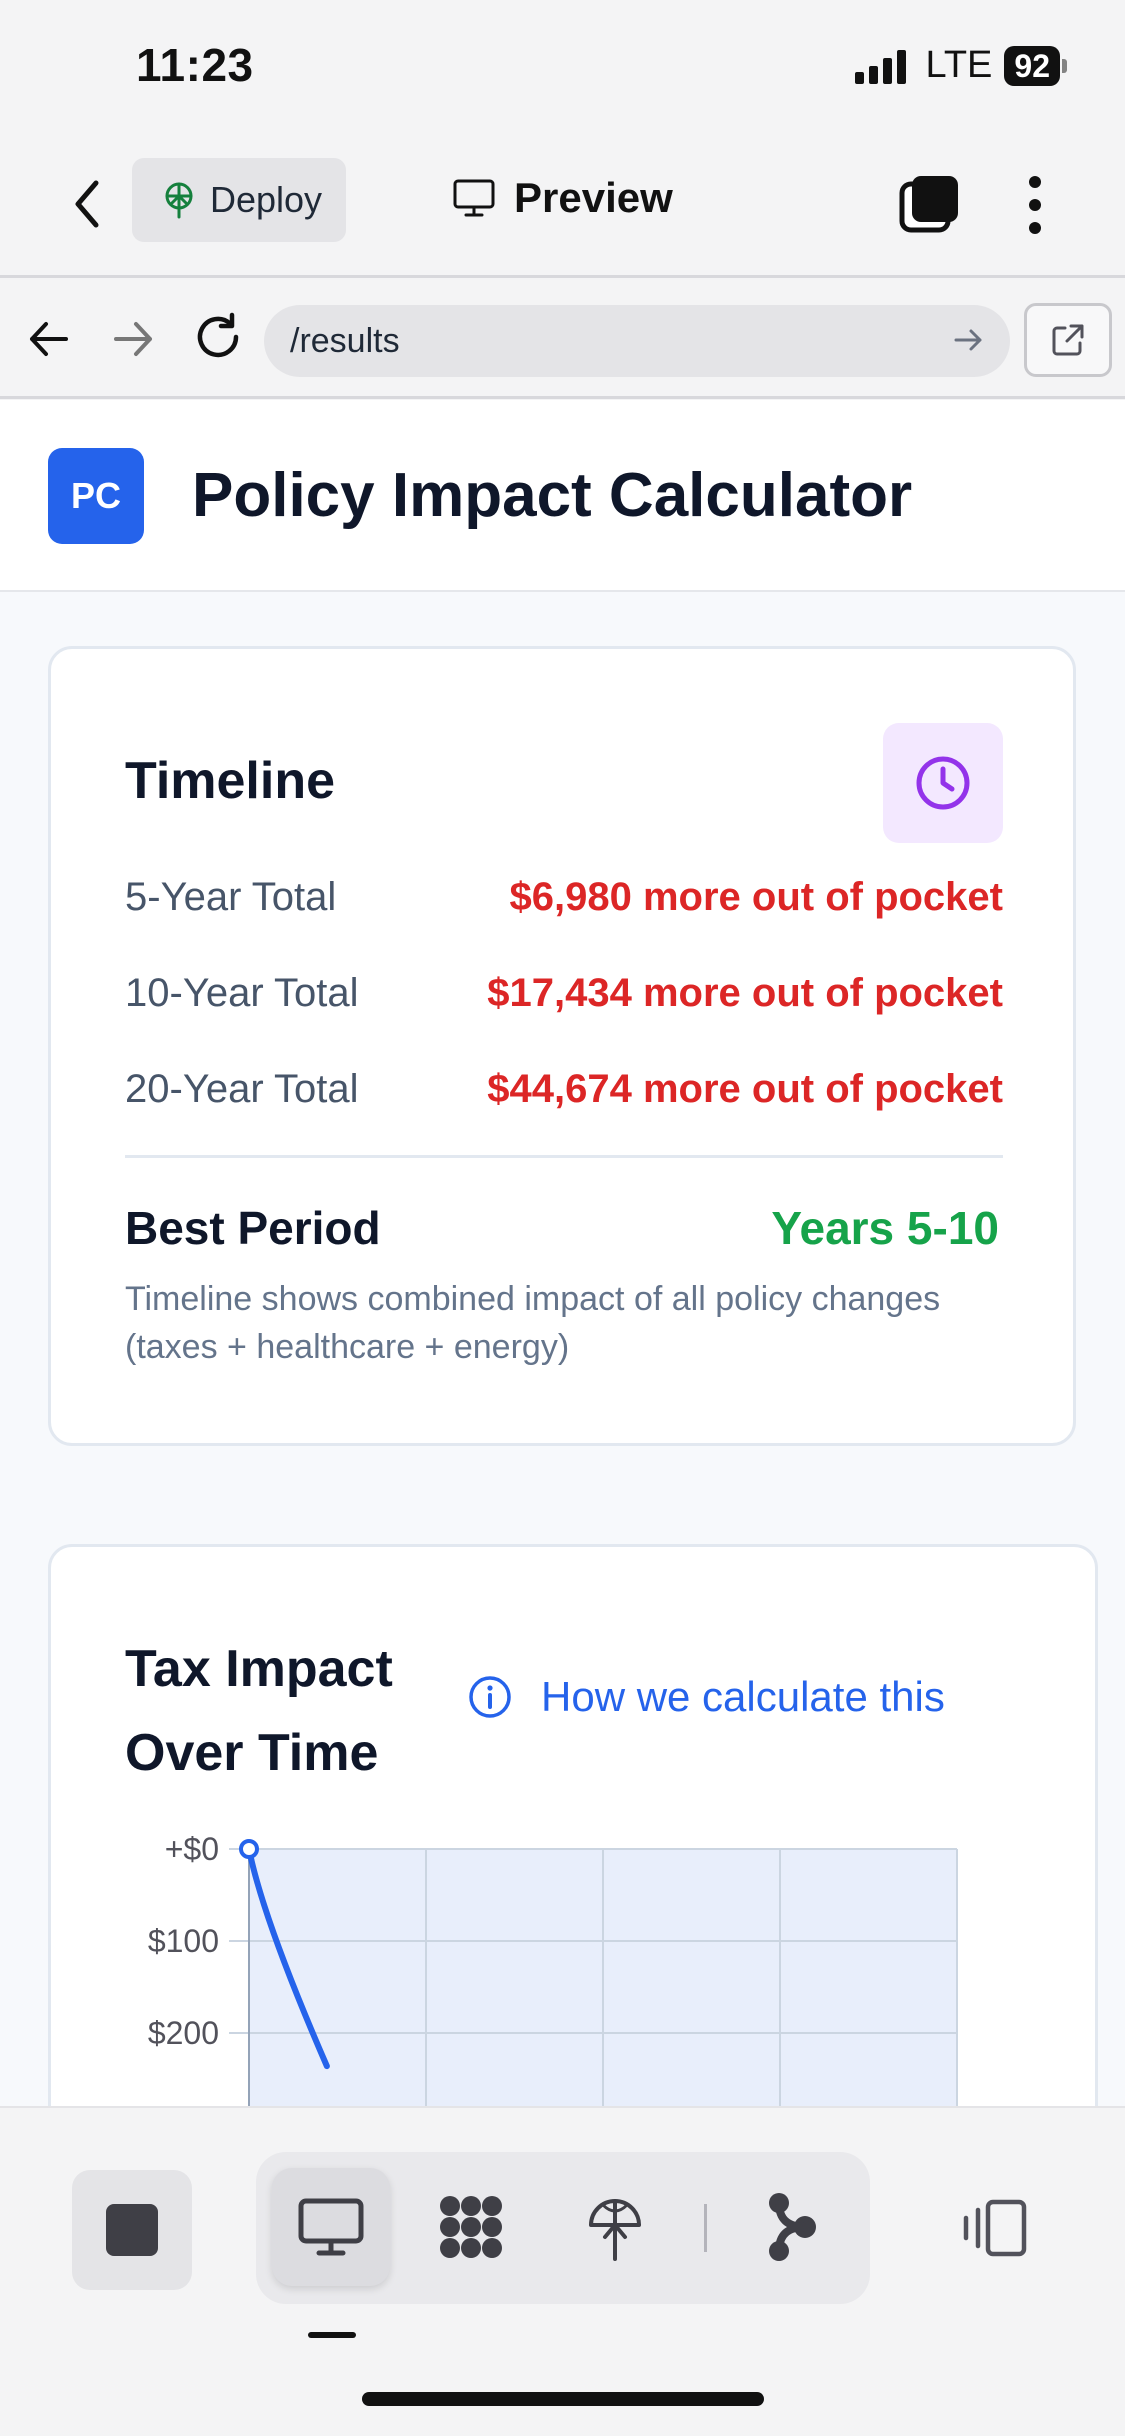 This screenshot has width=1125, height=2436. I want to click on network-label: LTE, so click(959, 65).